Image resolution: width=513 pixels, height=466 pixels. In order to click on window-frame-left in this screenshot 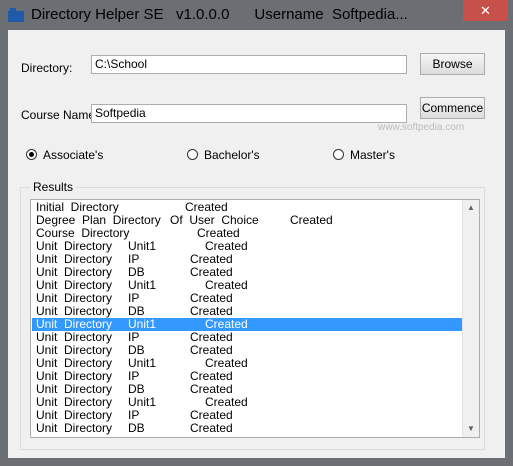, I will do `click(4, 248)`.